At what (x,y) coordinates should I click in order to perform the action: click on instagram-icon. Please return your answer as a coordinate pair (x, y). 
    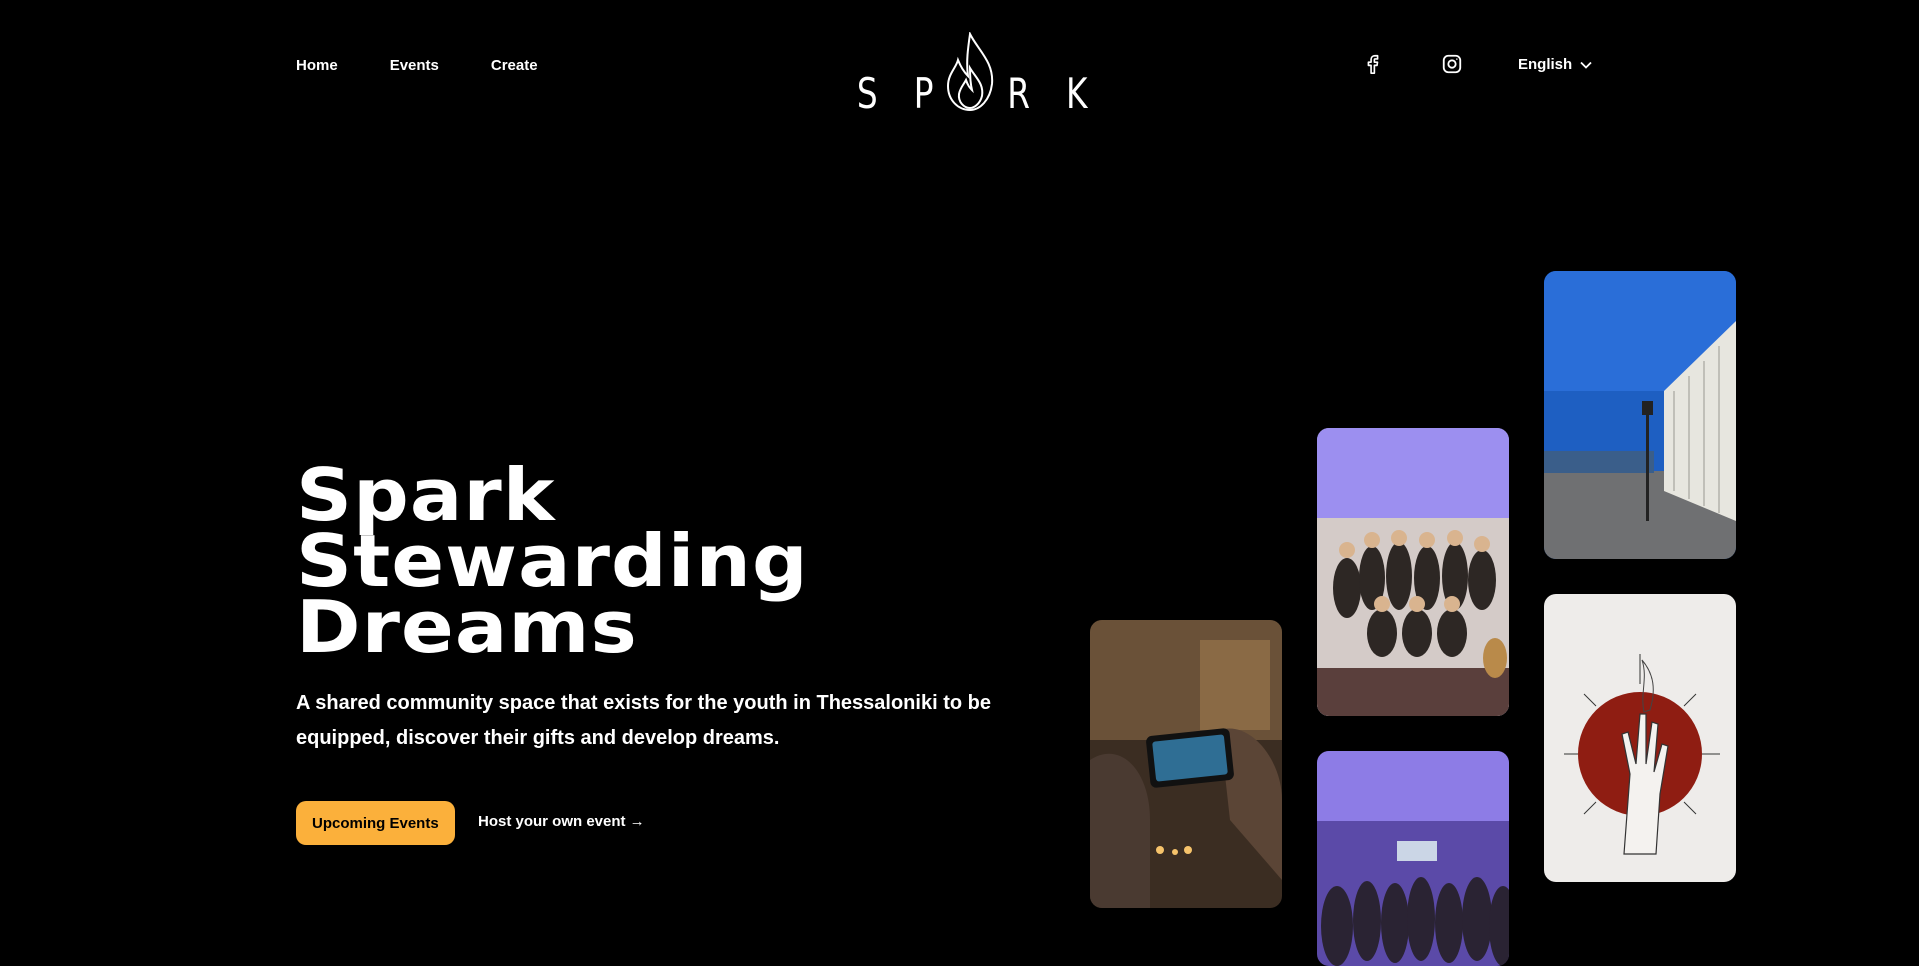
    Looking at the image, I should click on (1452, 64).